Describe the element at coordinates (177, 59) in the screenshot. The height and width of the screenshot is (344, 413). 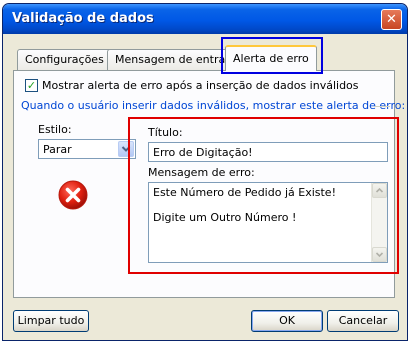
I see `tab-label: Mensagem de entrada` at that location.